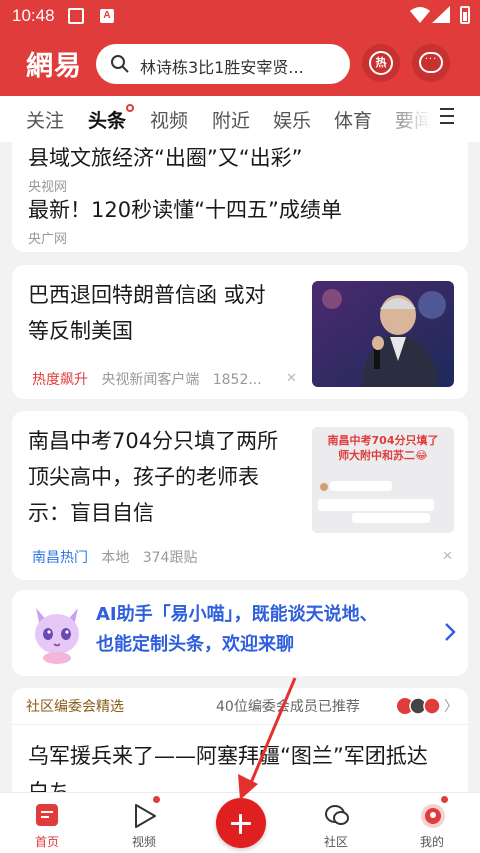 This screenshot has height=853, width=480. Describe the element at coordinates (441, 14) in the screenshot. I see `signal-icon` at that location.